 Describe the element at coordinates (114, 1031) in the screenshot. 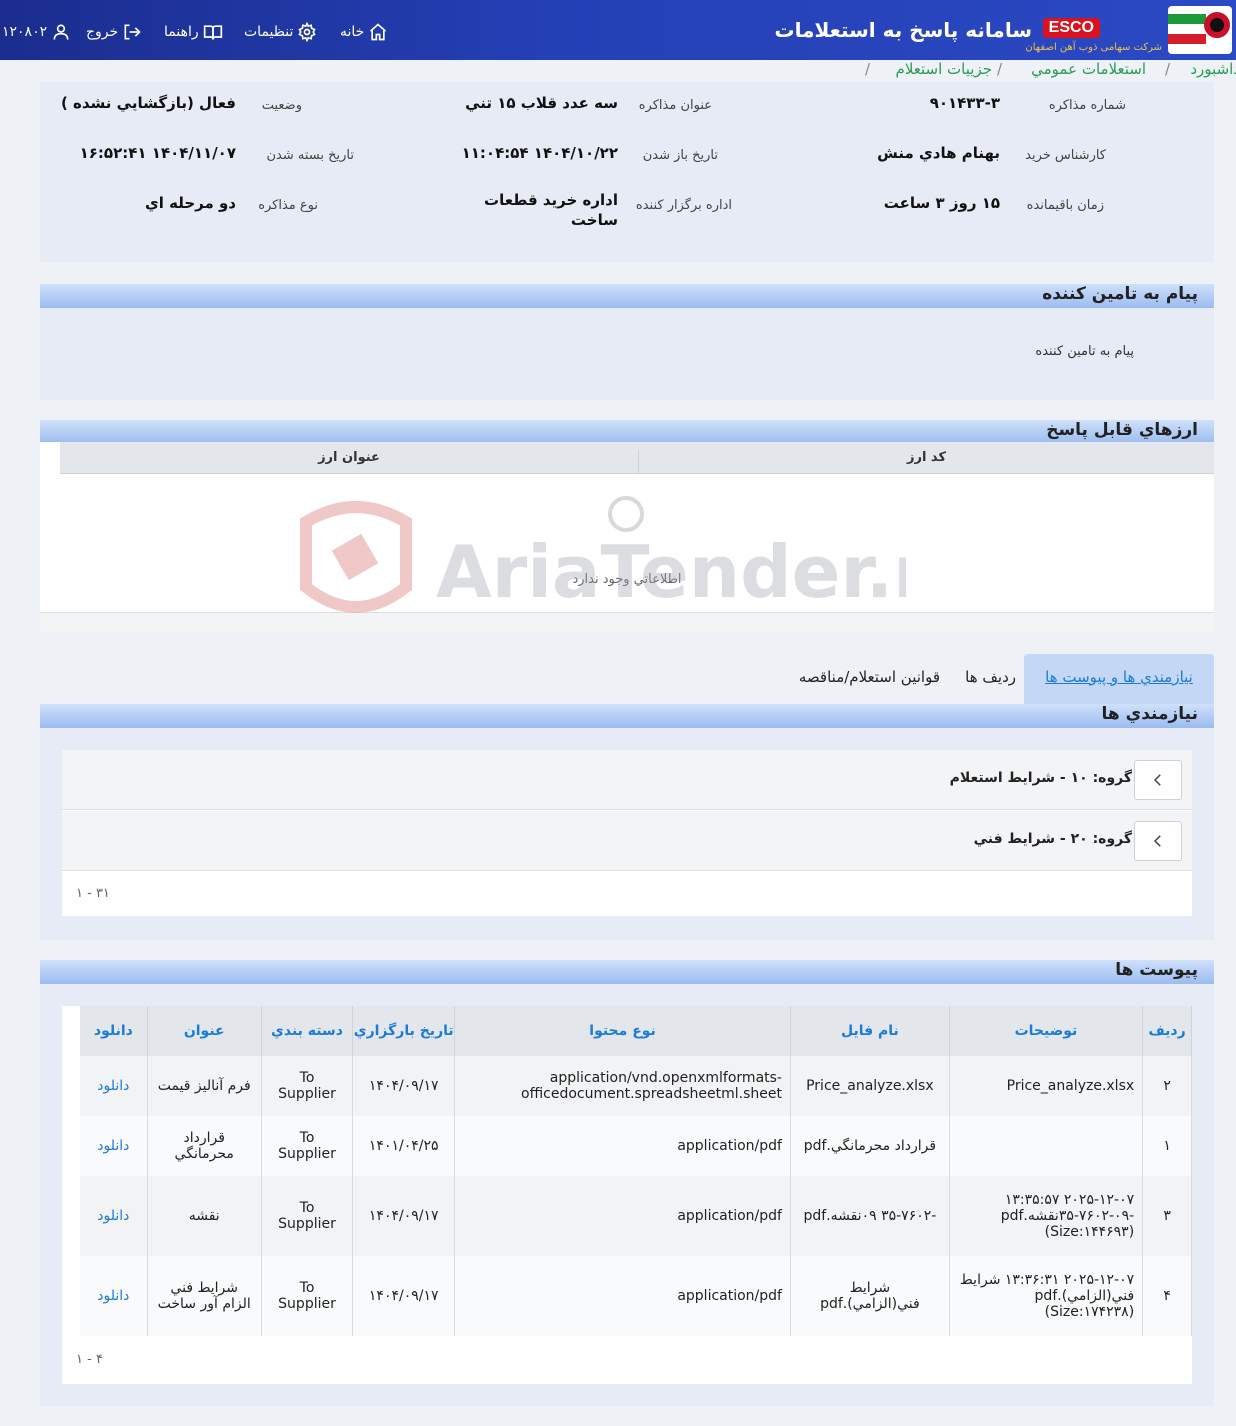

I see `col-header-download: دانلود` at that location.